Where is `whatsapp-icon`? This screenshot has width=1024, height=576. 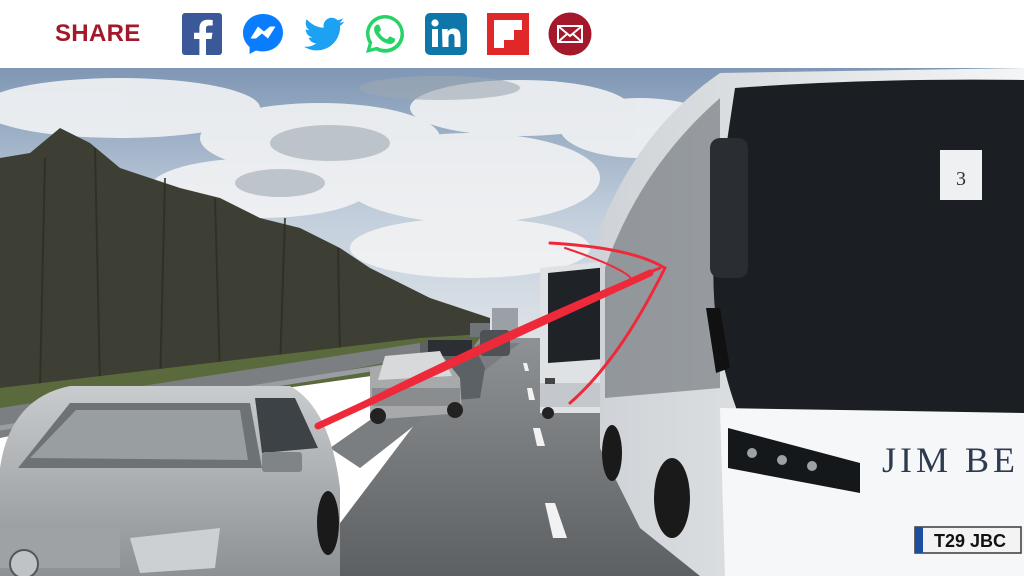 whatsapp-icon is located at coordinates (385, 34).